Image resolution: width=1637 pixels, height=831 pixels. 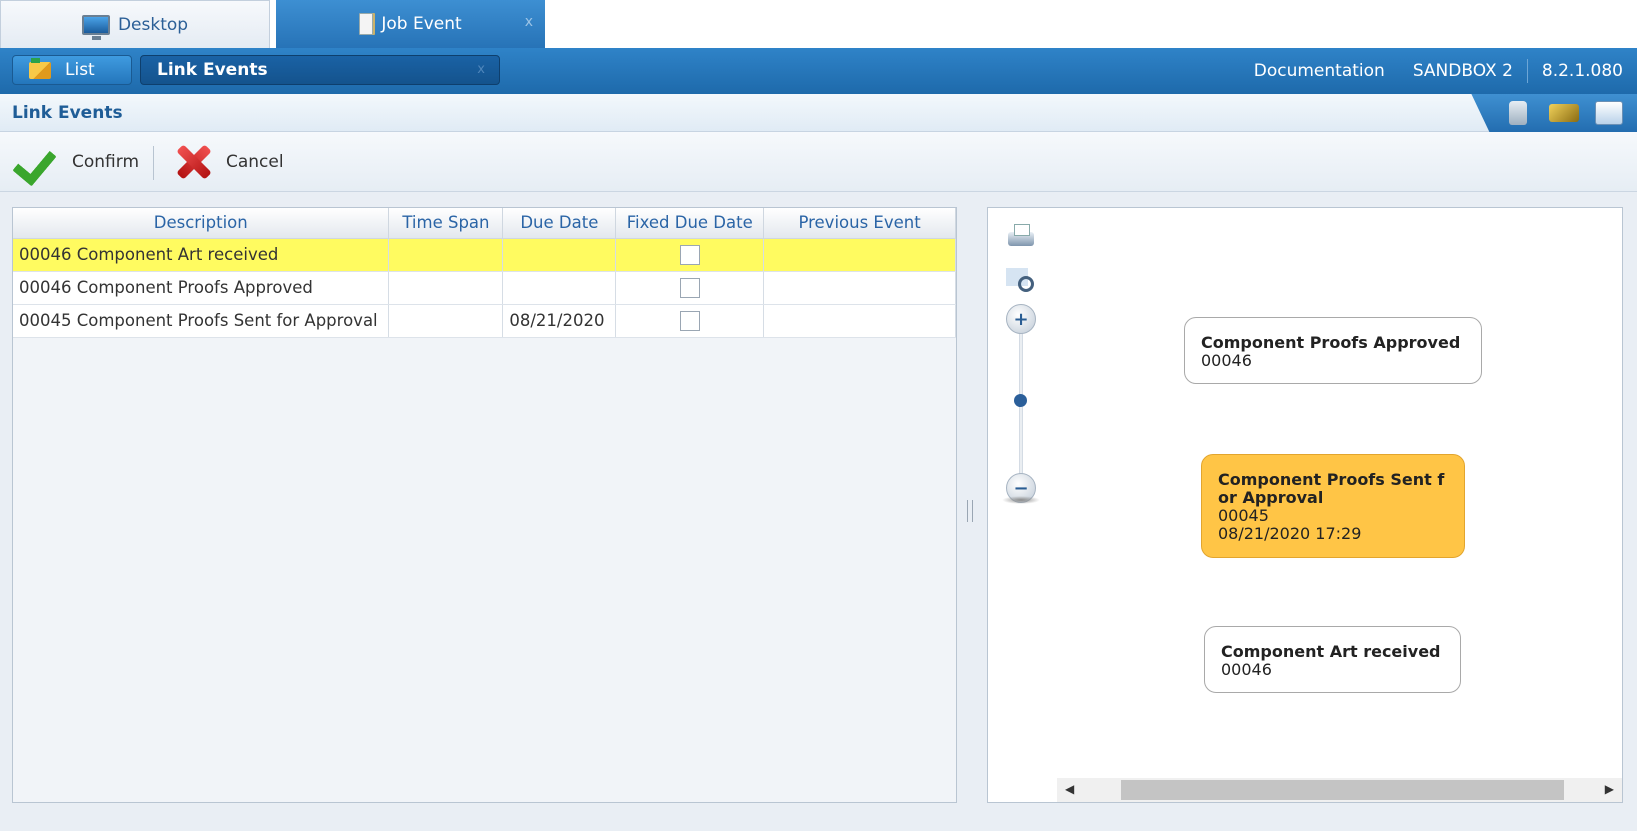 I want to click on diagram-node: Component Proofs Approved 00046, so click(x=1333, y=350).